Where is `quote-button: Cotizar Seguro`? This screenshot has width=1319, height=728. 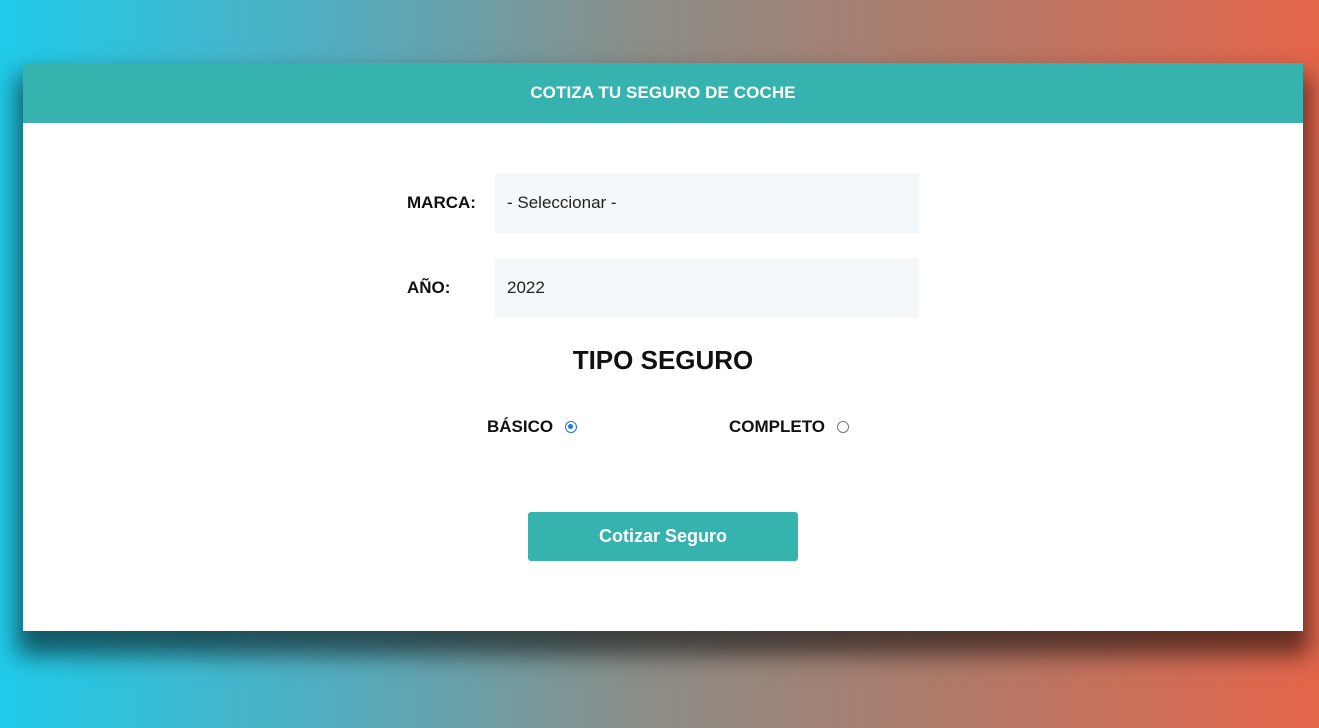
quote-button: Cotizar Seguro is located at coordinates (663, 536).